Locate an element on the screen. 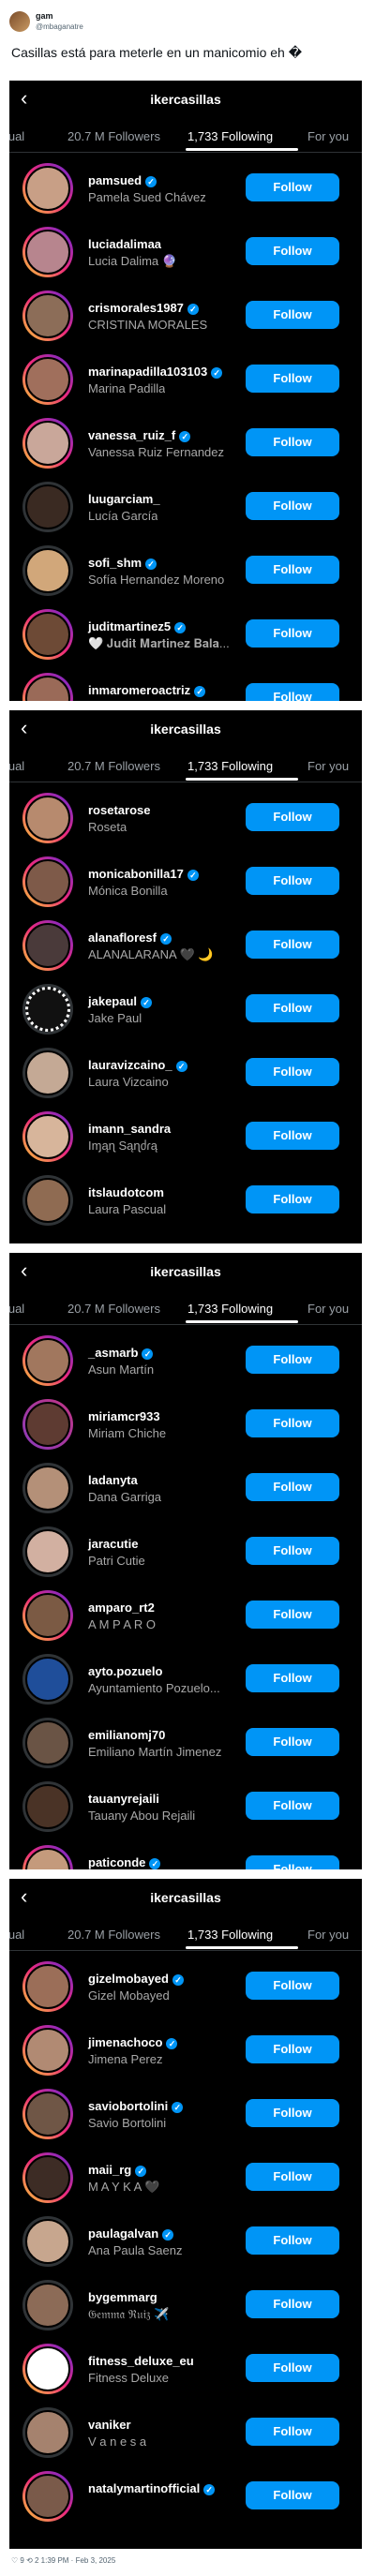  username-row: jakepaul ✓ is located at coordinates (120, 1001).